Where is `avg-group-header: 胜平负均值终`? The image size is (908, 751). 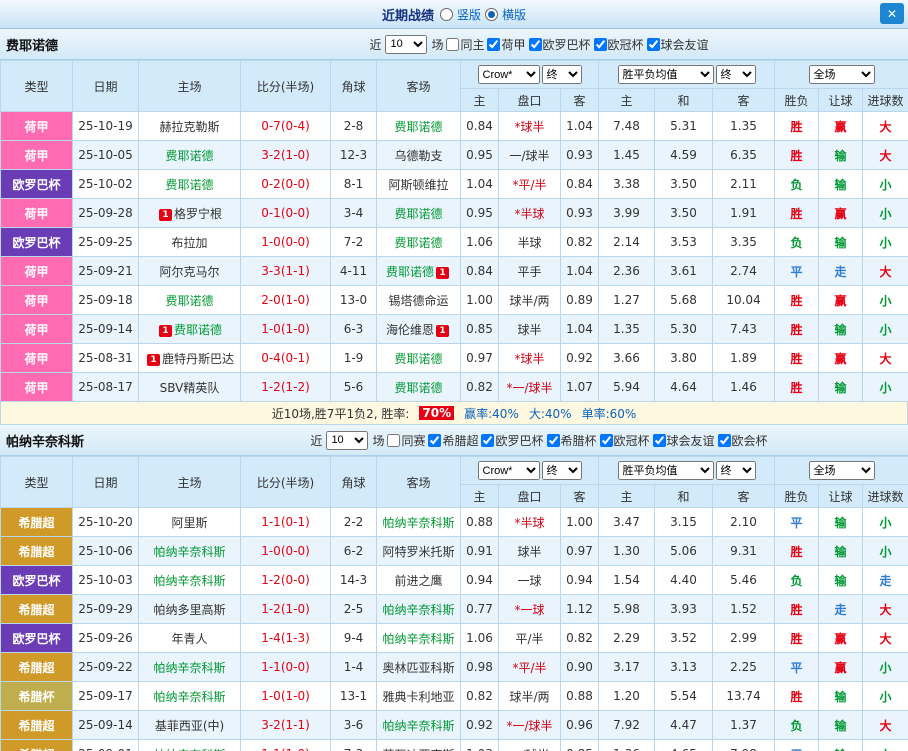
avg-group-header: 胜平负均值终 is located at coordinates (687, 470).